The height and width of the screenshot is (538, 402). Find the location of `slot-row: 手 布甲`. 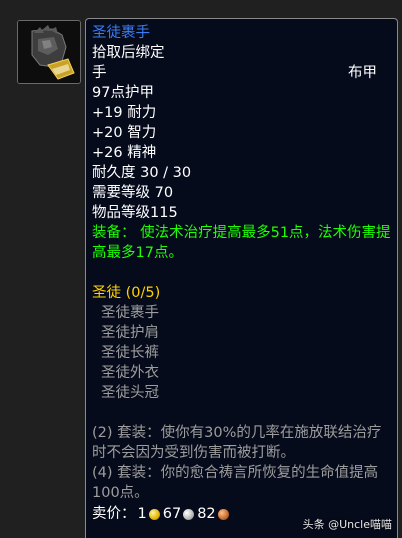

slot-row: 手 布甲 is located at coordinates (241, 73).